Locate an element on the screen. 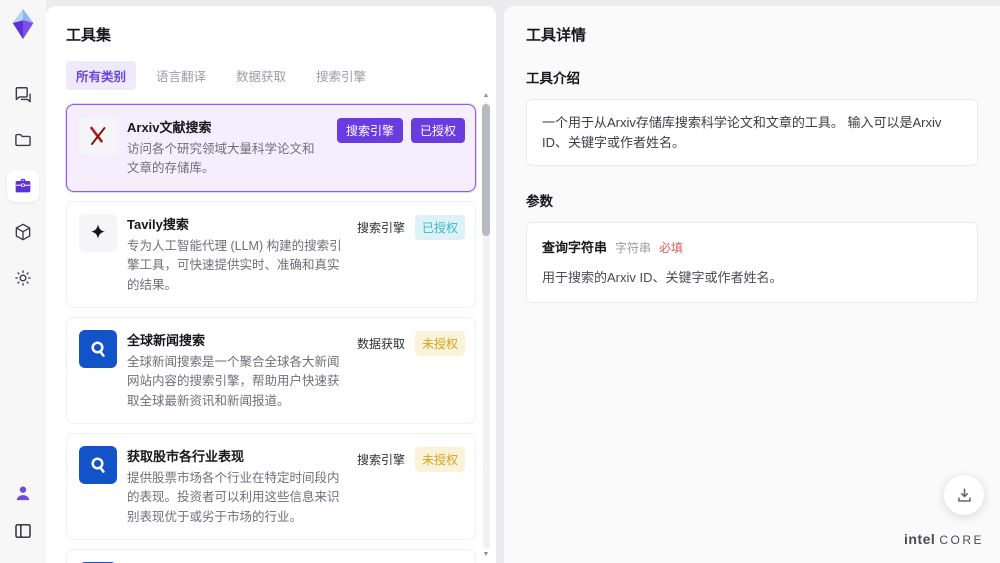  detail-title: 工具详情 is located at coordinates (556, 35).